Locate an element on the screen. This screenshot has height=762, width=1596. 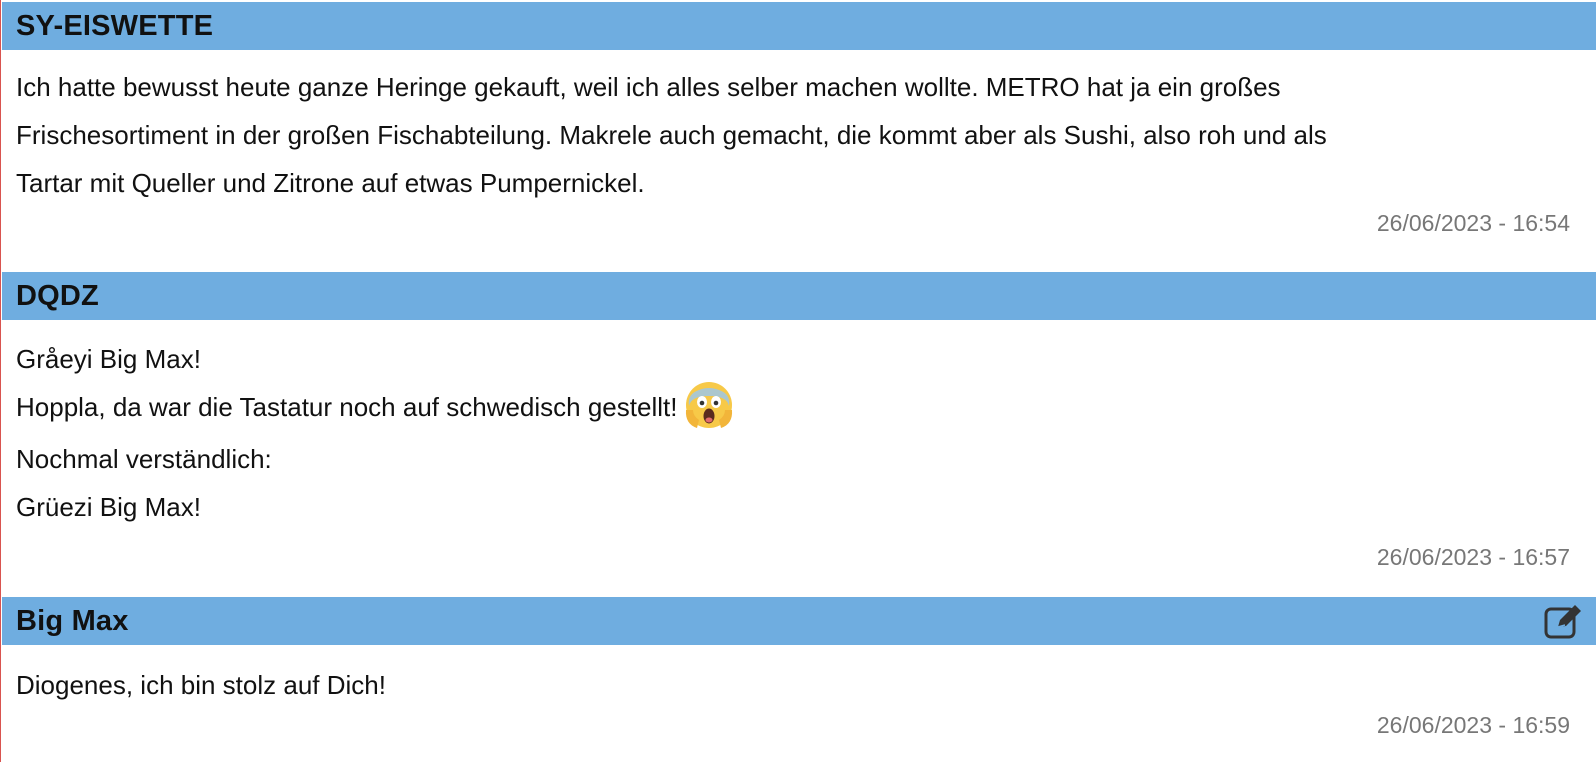
post-text-line: Diogenes, ich bin stolz auf Dich! is located at coordinates (201, 685).